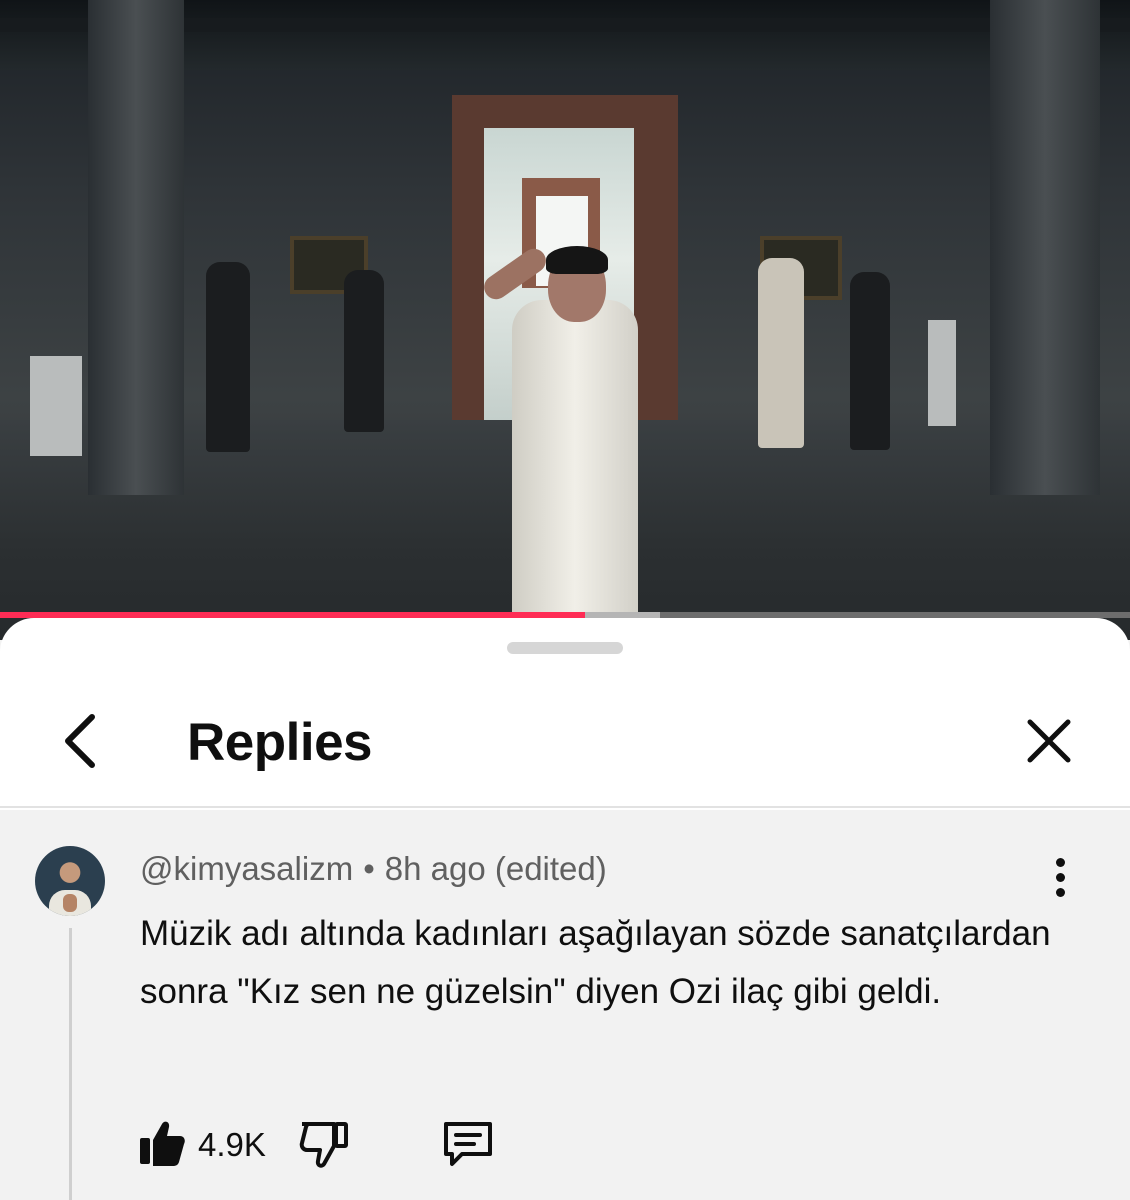 Image resolution: width=1130 pixels, height=1200 pixels. What do you see at coordinates (246, 868) in the screenshot?
I see `comment-author: @kimyasalizm` at bounding box center [246, 868].